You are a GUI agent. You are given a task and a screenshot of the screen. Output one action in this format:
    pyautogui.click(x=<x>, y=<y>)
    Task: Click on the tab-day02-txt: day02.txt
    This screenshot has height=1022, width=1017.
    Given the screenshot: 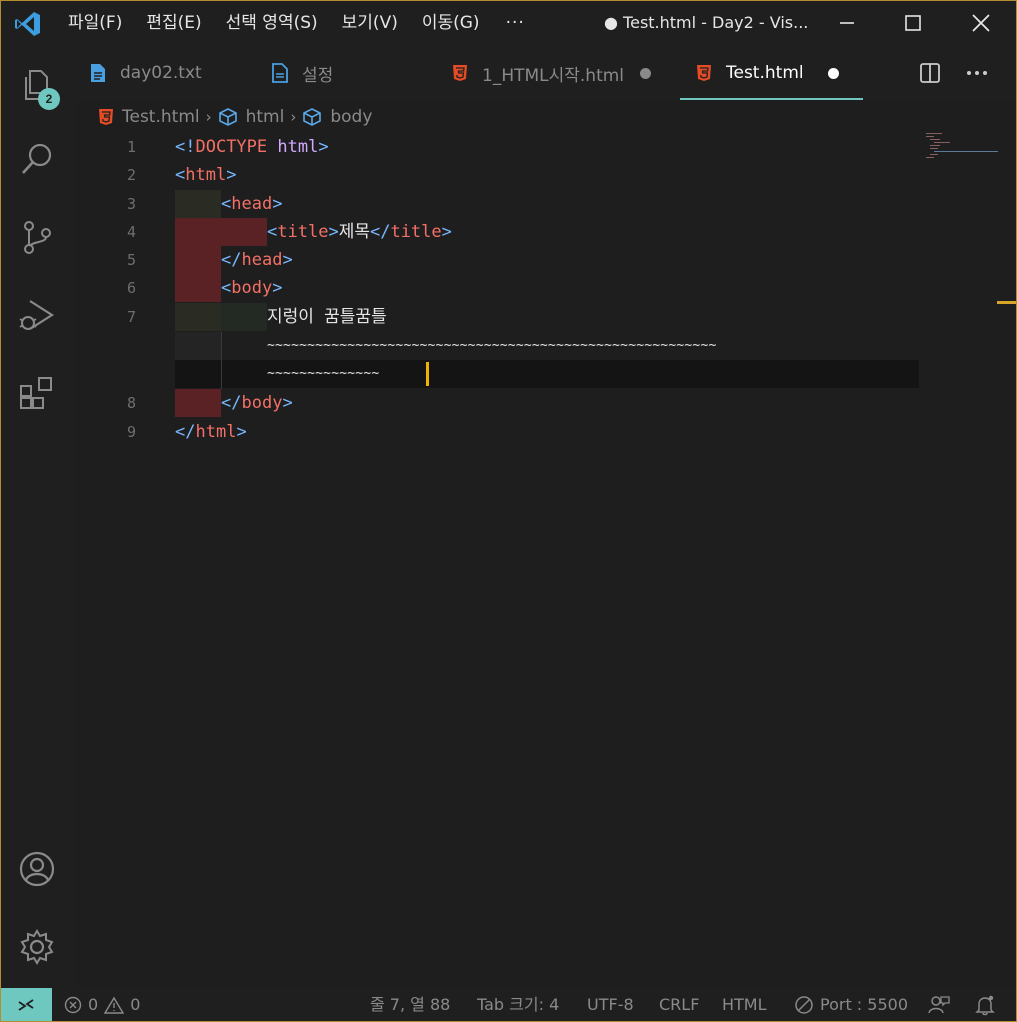 What is the action you would take?
    pyautogui.click(x=146, y=73)
    